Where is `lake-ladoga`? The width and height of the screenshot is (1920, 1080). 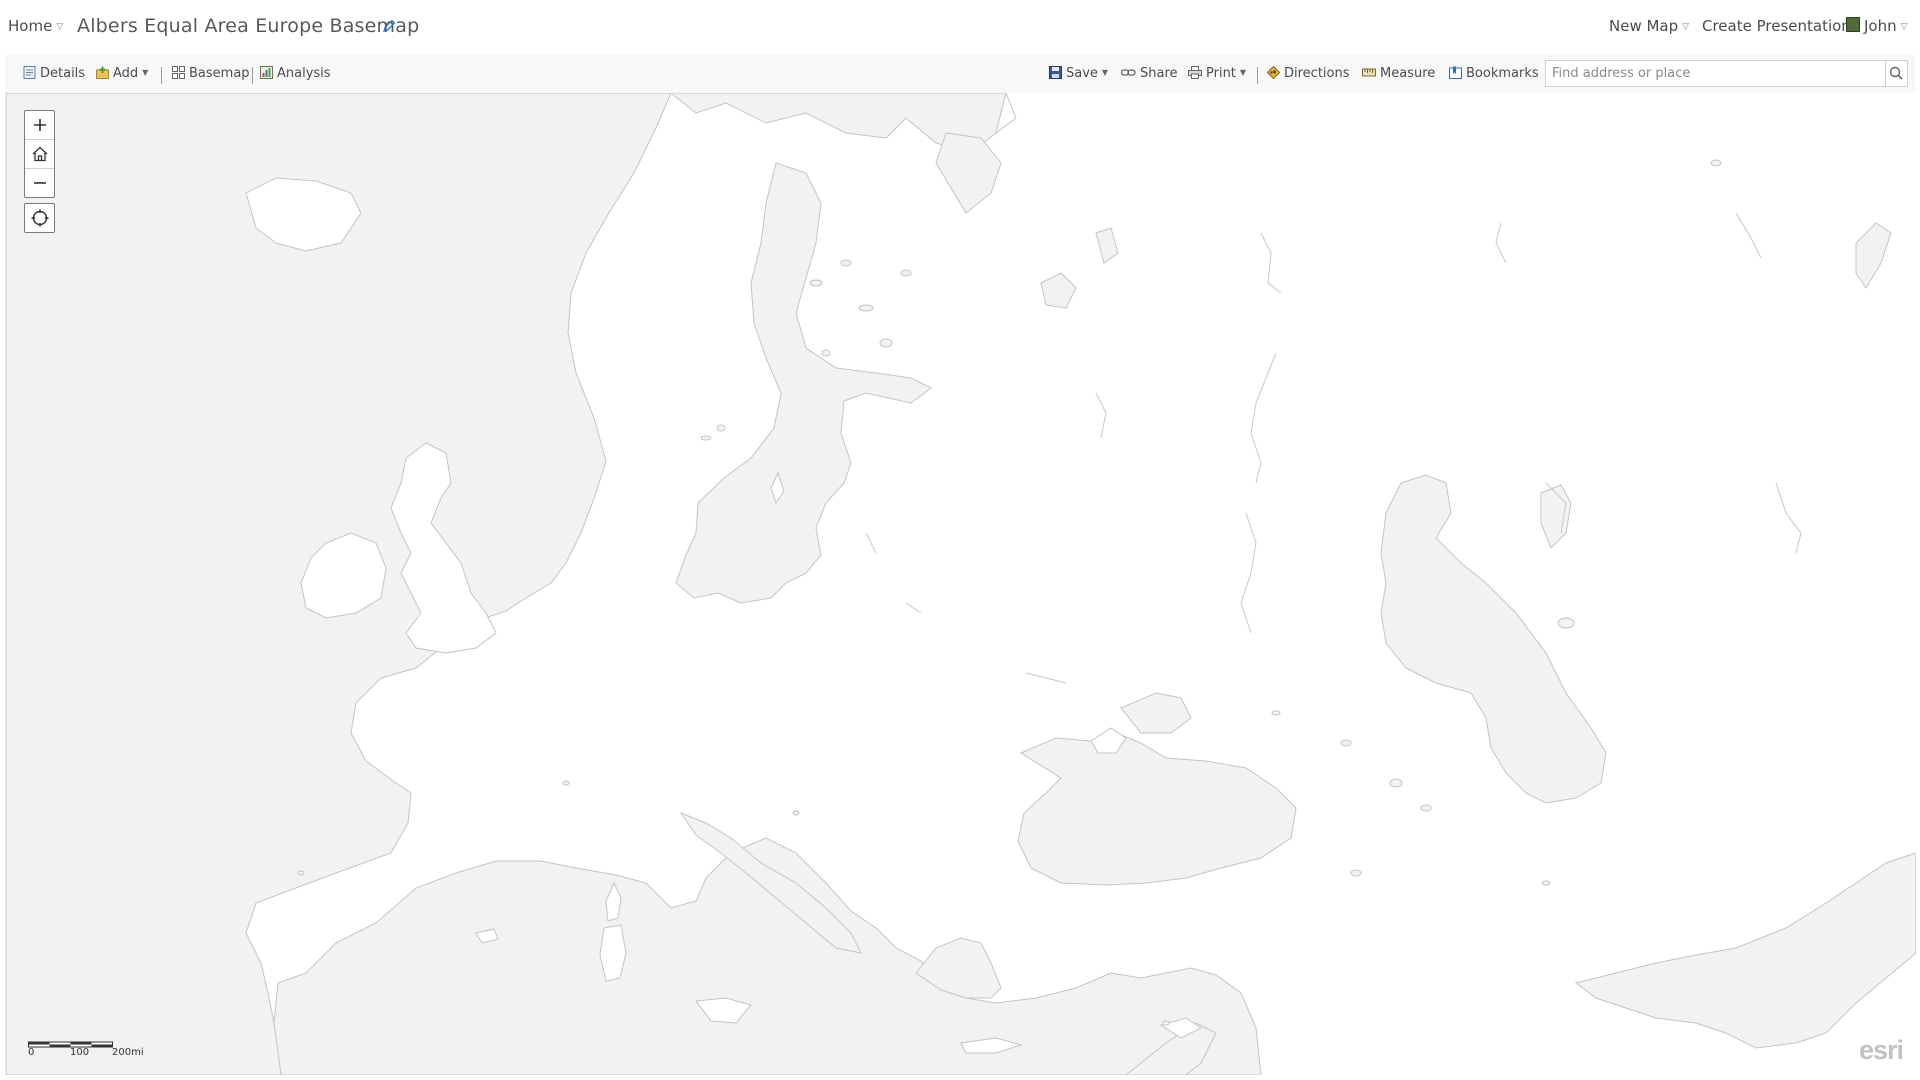 lake-ladoga is located at coordinates (1058, 290).